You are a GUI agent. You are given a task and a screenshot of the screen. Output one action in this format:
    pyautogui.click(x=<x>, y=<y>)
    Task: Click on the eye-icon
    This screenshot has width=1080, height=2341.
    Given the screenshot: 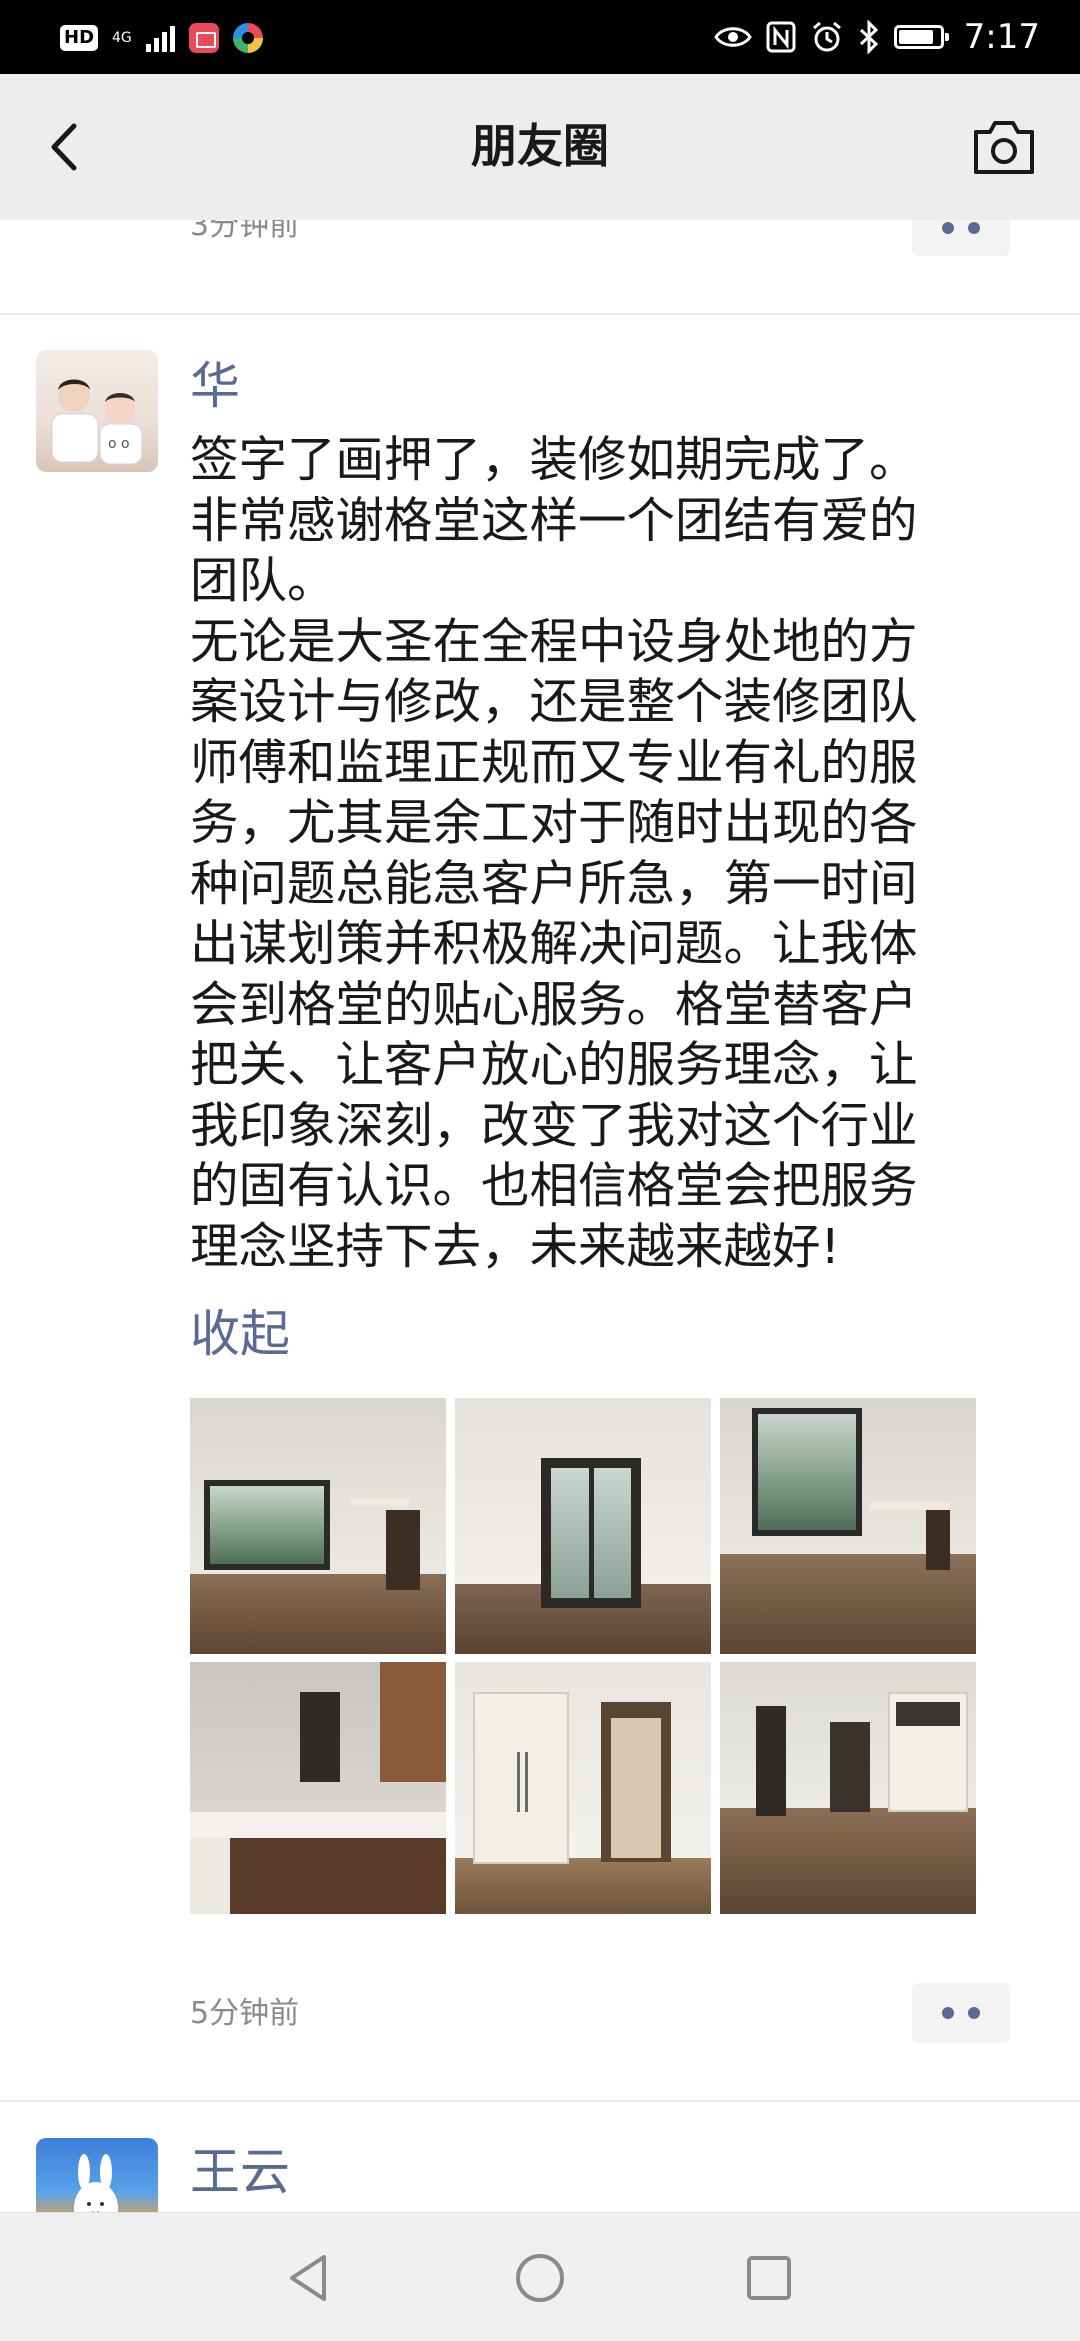 What is the action you would take?
    pyautogui.click(x=732, y=37)
    